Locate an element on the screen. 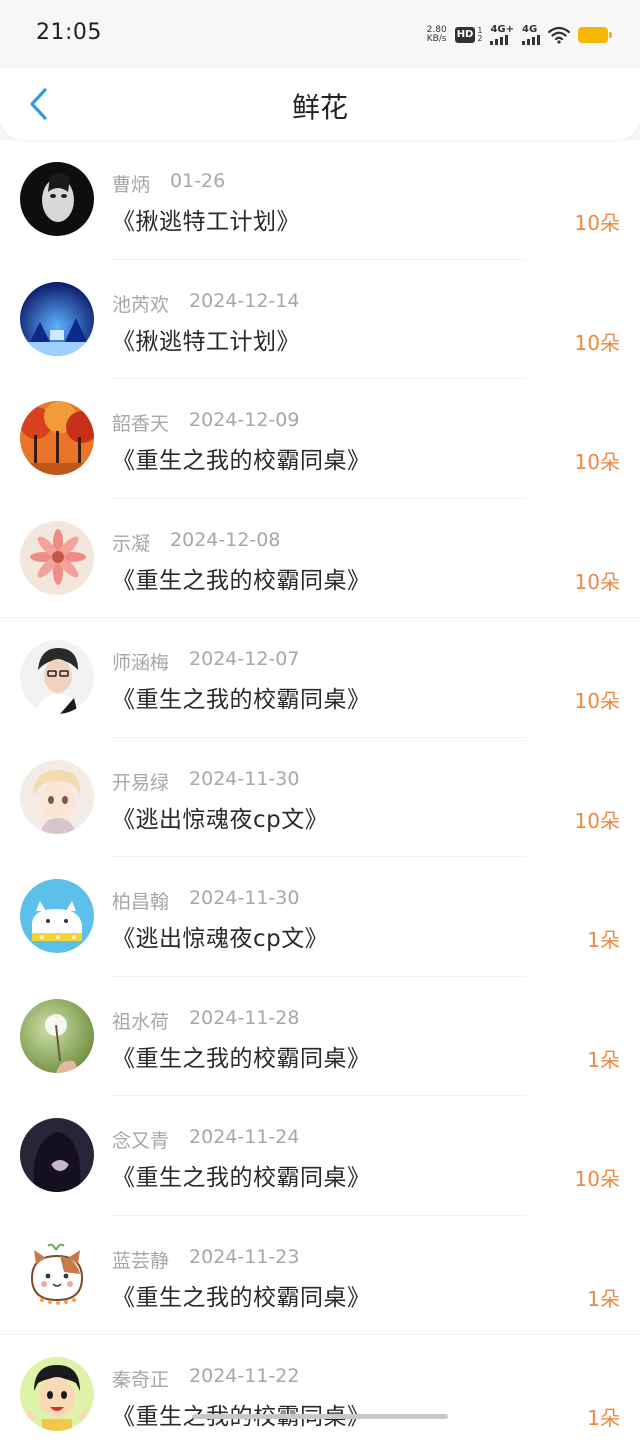 The image size is (640, 1455). list-item: 念又青 2024-11-24 《重生之我的校霸同桌》 10朵 is located at coordinates (320, 1156).